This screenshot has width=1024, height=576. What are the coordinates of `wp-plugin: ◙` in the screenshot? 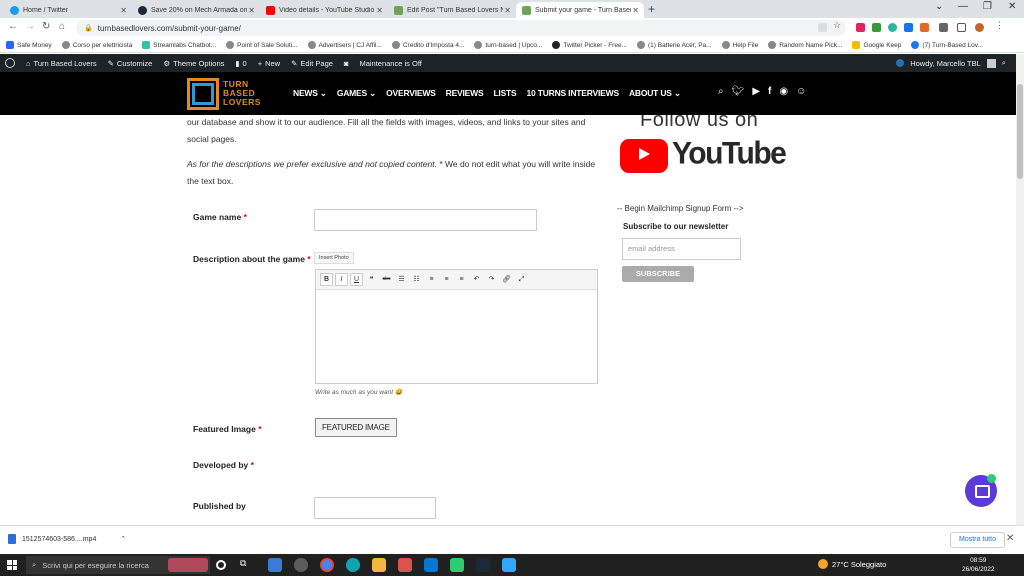 It's located at (346, 63).